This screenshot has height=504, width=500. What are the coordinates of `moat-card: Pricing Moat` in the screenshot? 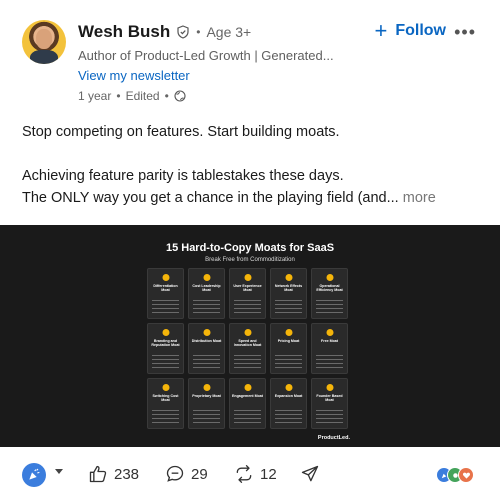 It's located at (288, 348).